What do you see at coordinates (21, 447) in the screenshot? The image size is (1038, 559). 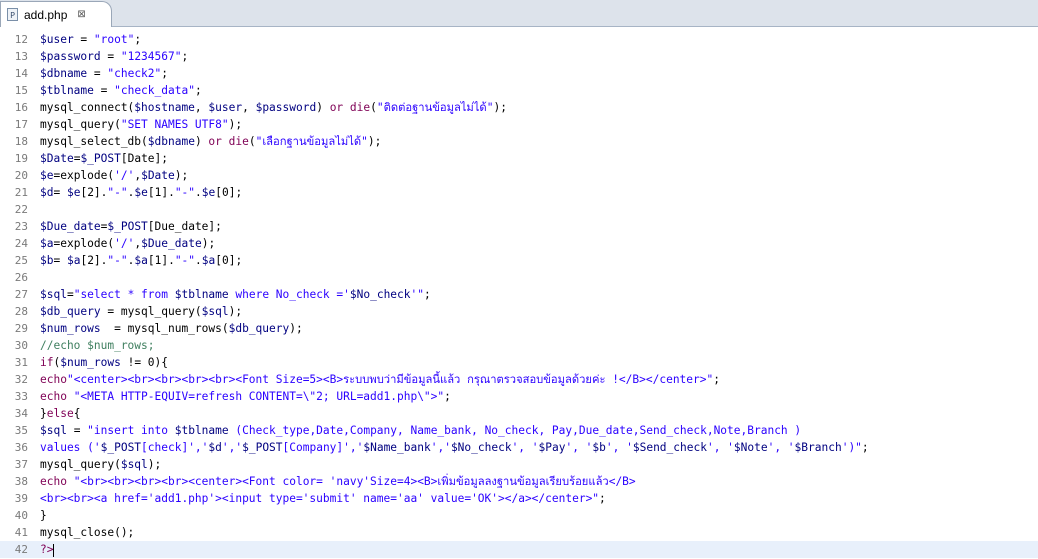 I see `line-number: 36` at bounding box center [21, 447].